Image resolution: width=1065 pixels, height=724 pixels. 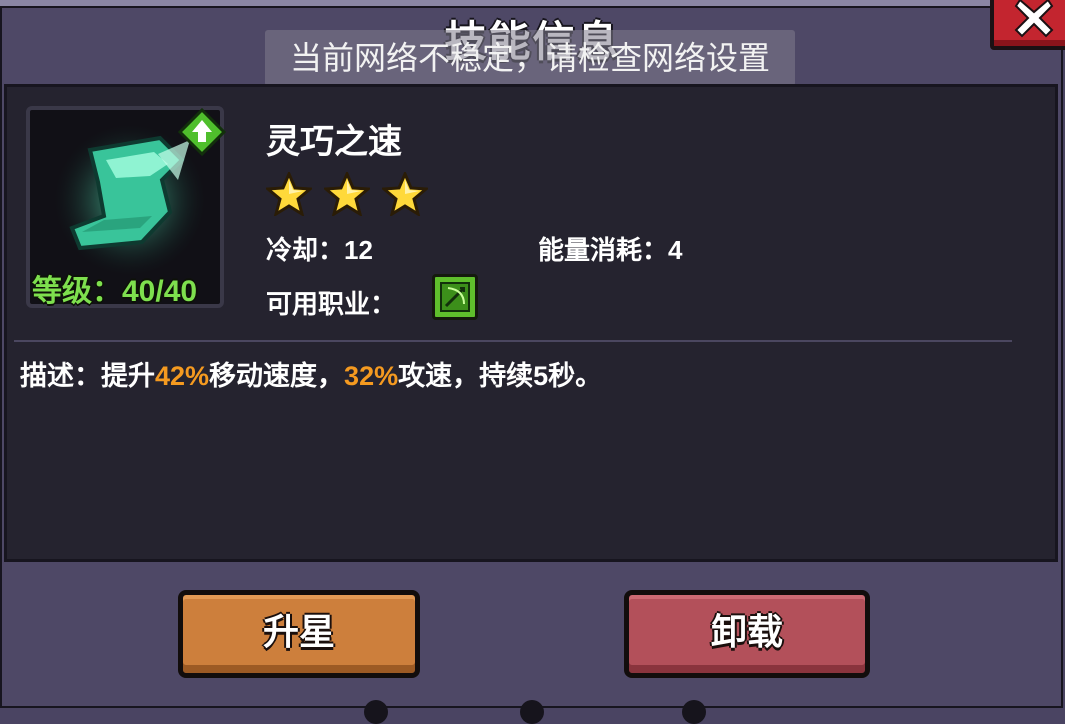 I want to click on unequip-button: 卸载, so click(x=747, y=634).